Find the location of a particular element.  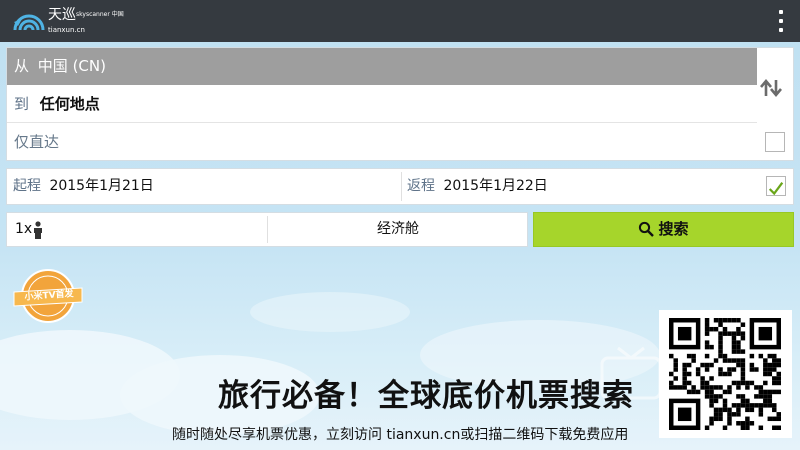

dates-card: 起程 2015年1月21日 返程 2015年1月22日 is located at coordinates (400, 186).